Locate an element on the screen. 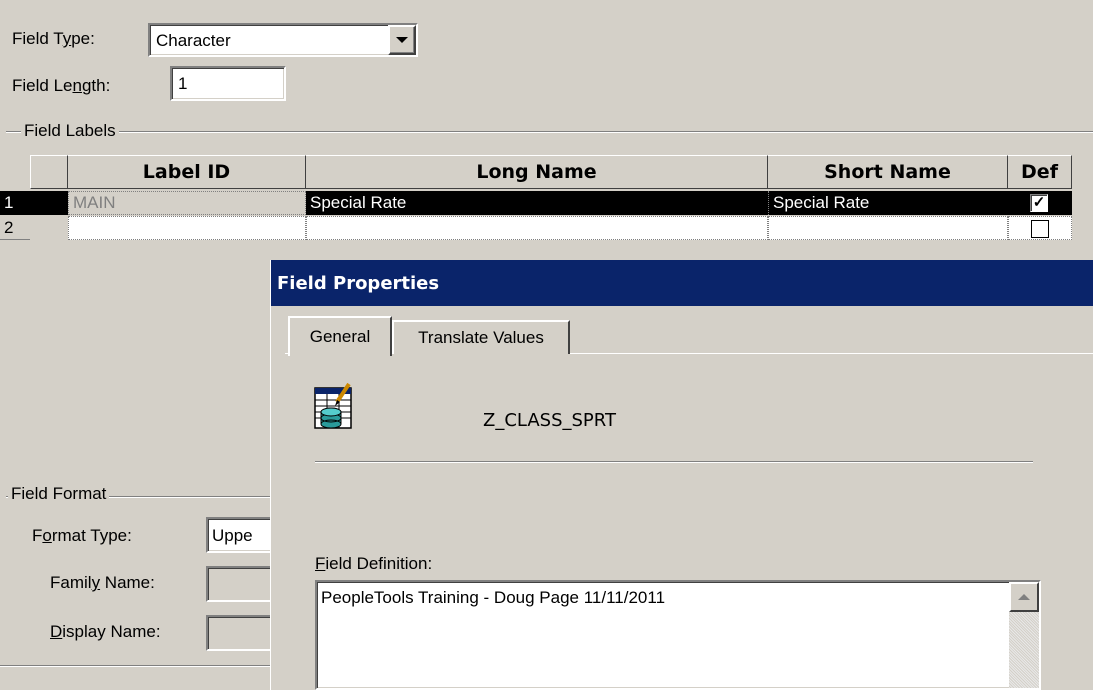 The image size is (1093, 690). grid-header: Label ID Long Name Short Name Def is located at coordinates (551, 172).